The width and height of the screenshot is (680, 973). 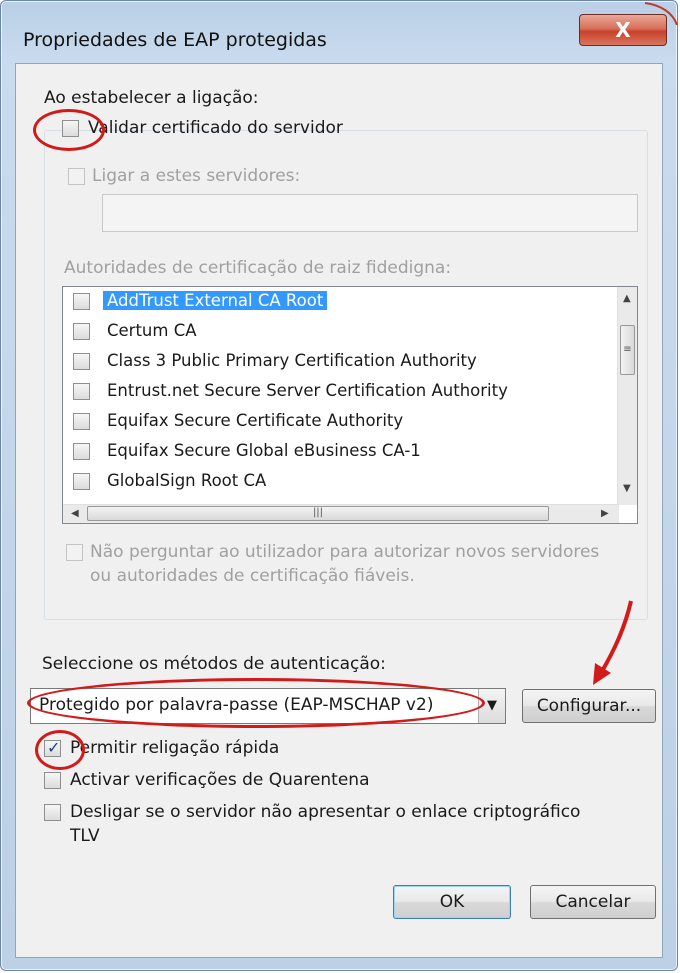 I want to click on connect-heading: Ao estabelecer a ligação:, so click(x=151, y=98).